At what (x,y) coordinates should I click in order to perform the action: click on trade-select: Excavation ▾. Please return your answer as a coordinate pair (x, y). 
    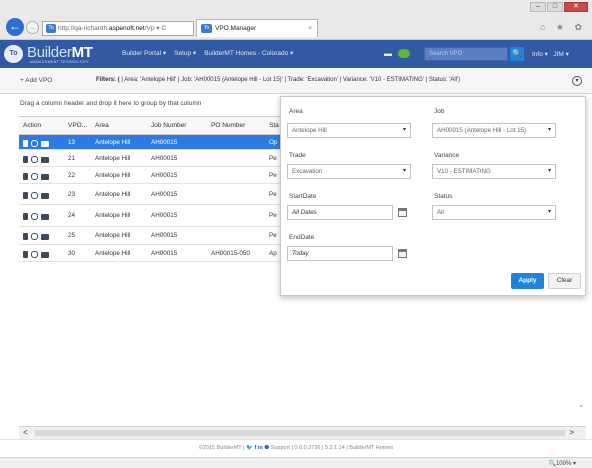
    Looking at the image, I should click on (349, 171).